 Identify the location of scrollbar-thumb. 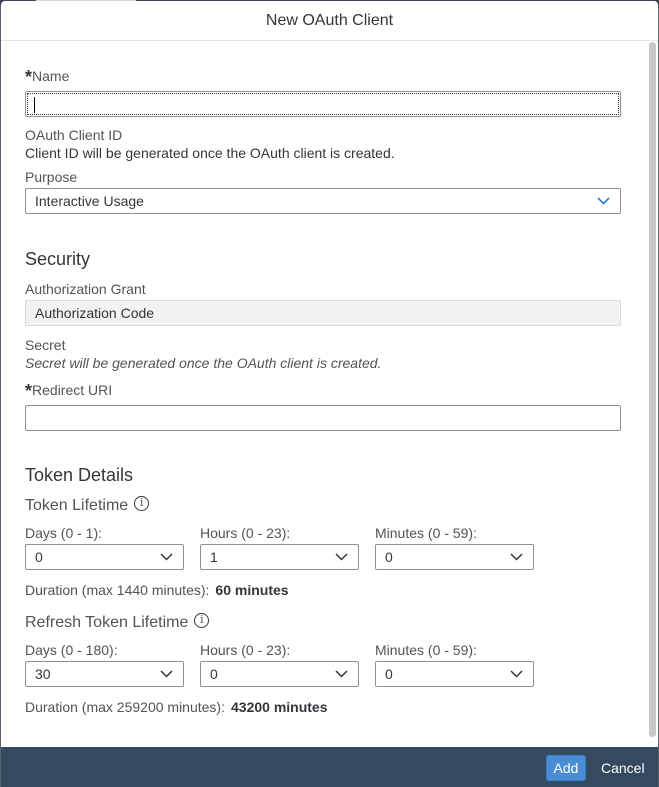
(652, 389).